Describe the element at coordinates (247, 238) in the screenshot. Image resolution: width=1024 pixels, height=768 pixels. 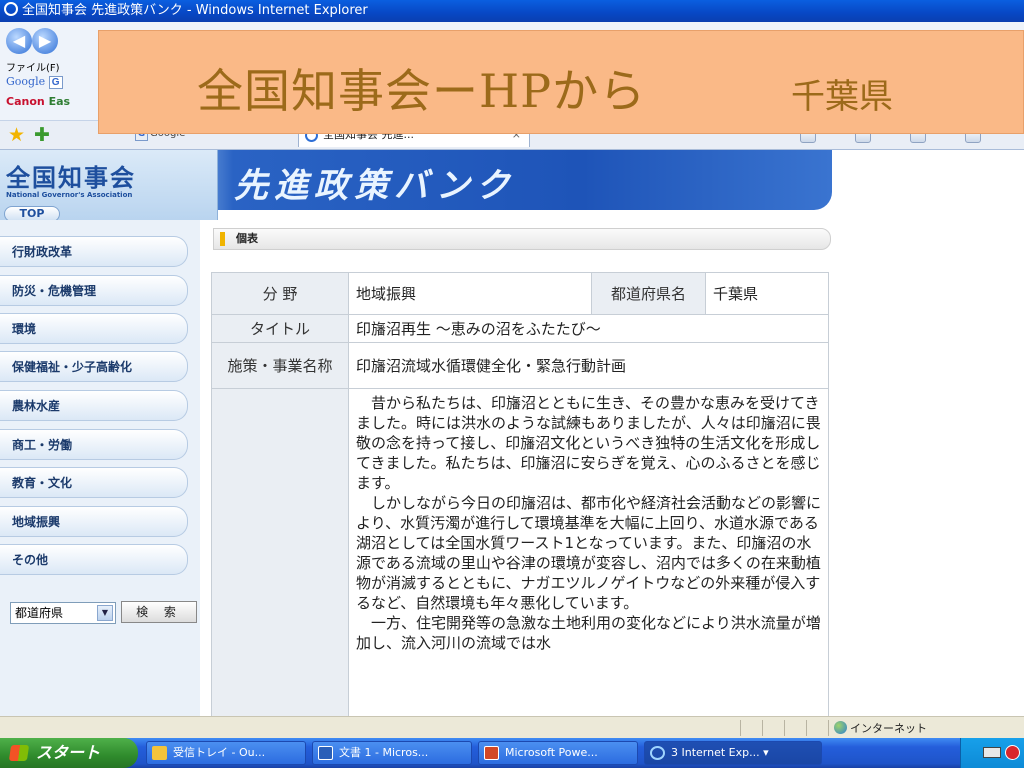
I see `section-label: 個表` at that location.